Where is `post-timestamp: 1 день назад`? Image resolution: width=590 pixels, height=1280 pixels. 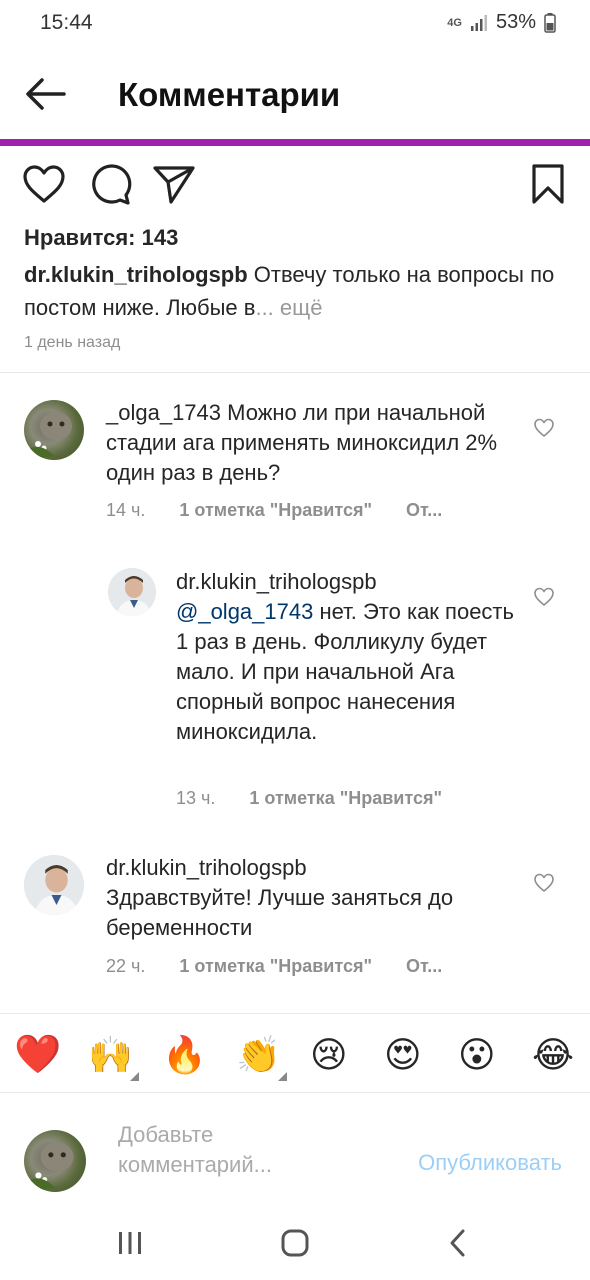 post-timestamp: 1 день назад is located at coordinates (72, 342).